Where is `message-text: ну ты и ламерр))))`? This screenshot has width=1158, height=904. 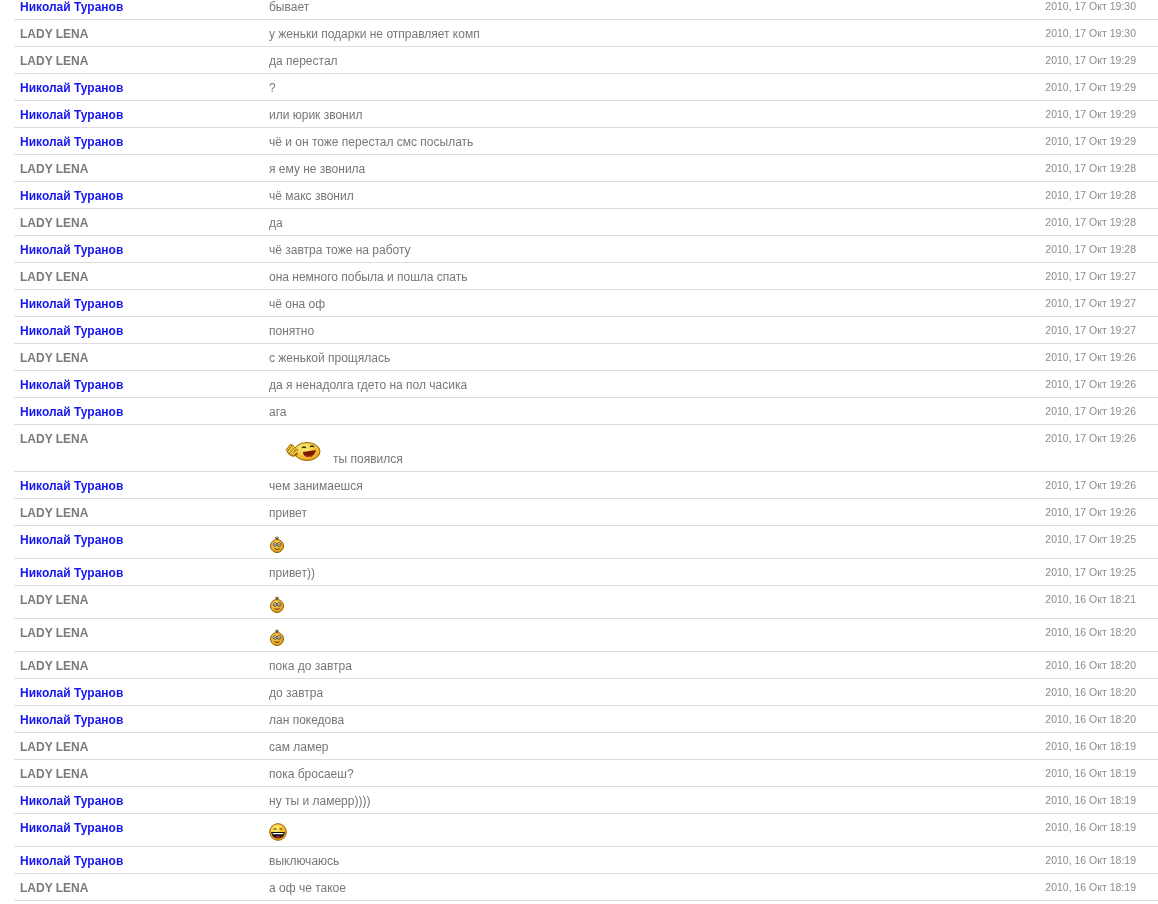
message-text: ну ты и ламерр)))) is located at coordinates (320, 801).